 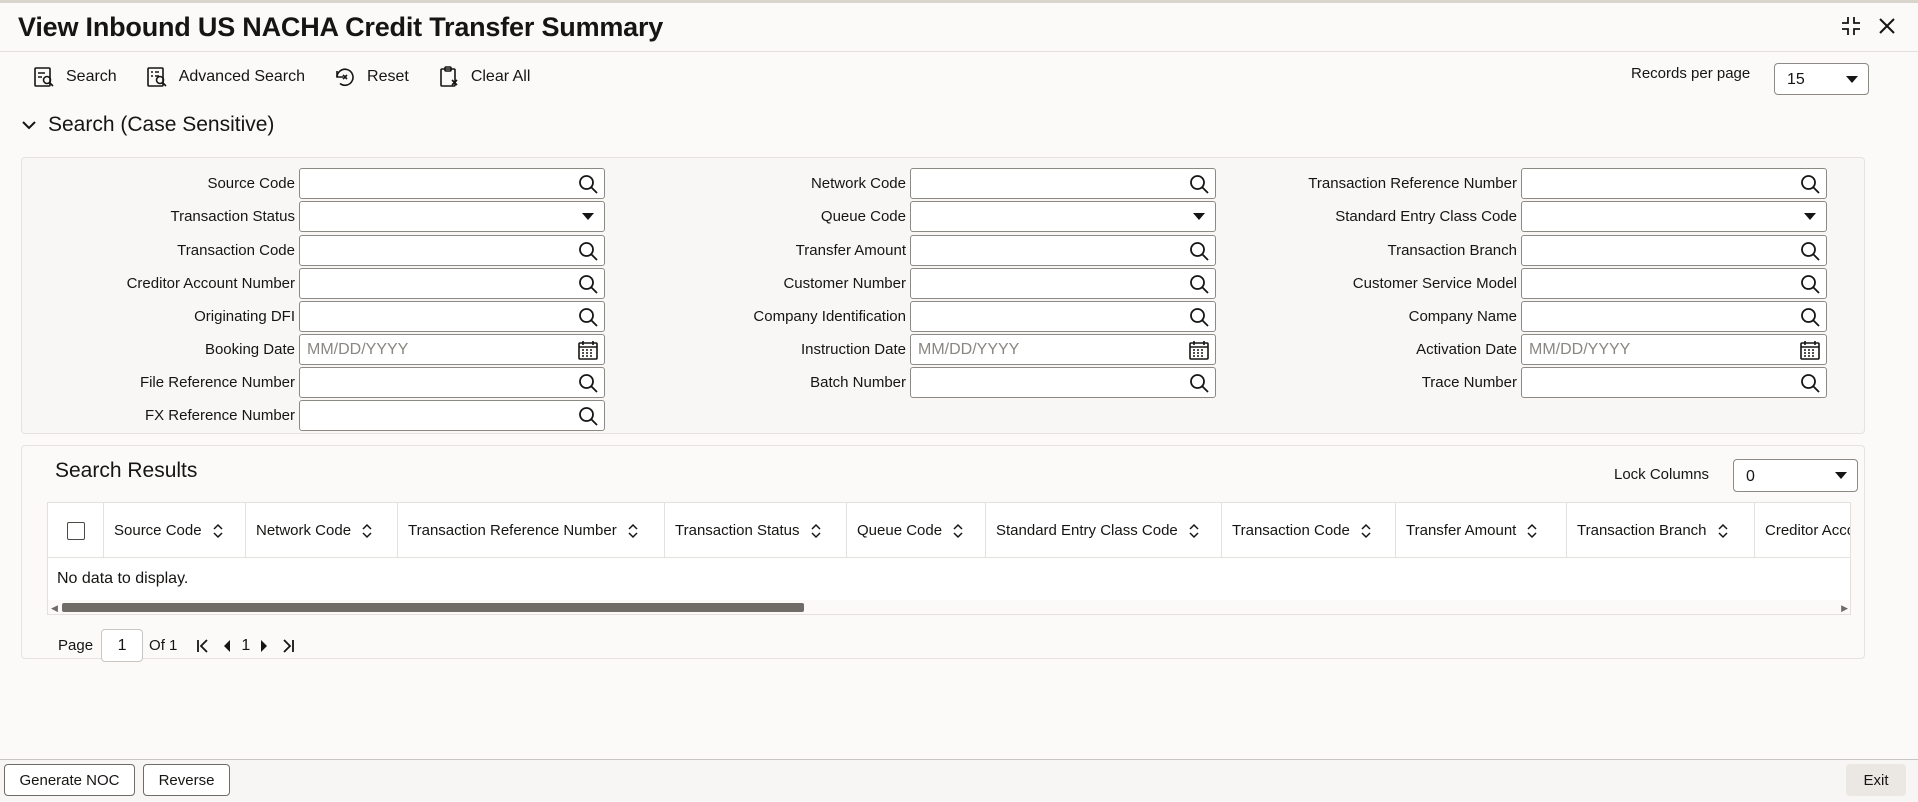 I want to click on column-header-transfer-amount: Transfer Amount, so click(x=1481, y=530).